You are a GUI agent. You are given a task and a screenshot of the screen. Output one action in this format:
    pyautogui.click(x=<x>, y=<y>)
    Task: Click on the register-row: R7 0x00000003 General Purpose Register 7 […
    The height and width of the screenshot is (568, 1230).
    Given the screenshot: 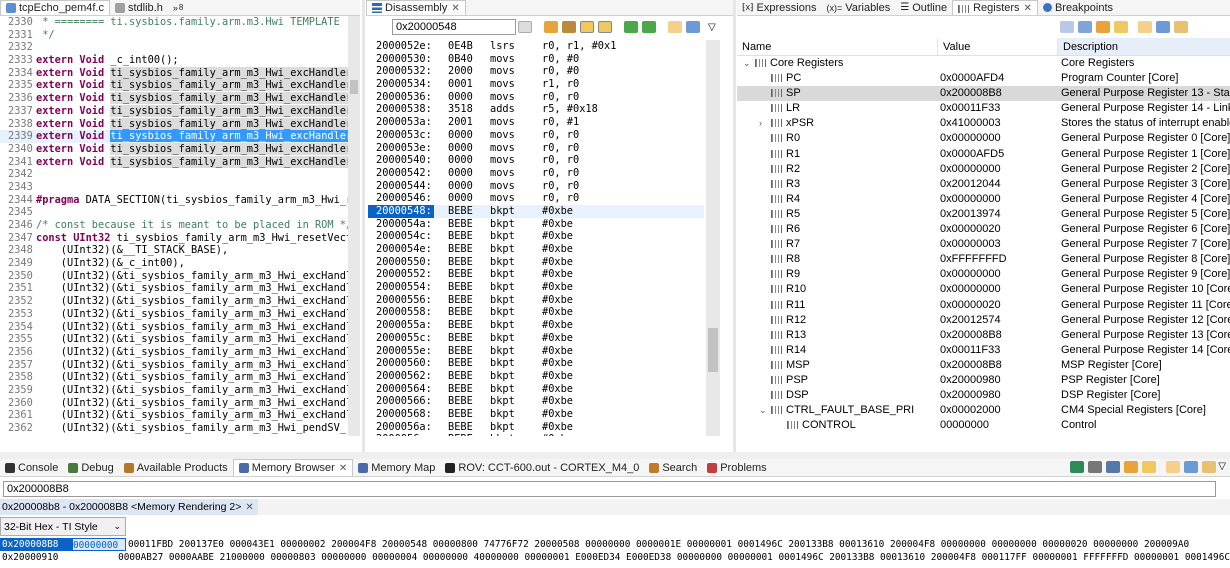 What is the action you would take?
    pyautogui.click(x=983, y=244)
    